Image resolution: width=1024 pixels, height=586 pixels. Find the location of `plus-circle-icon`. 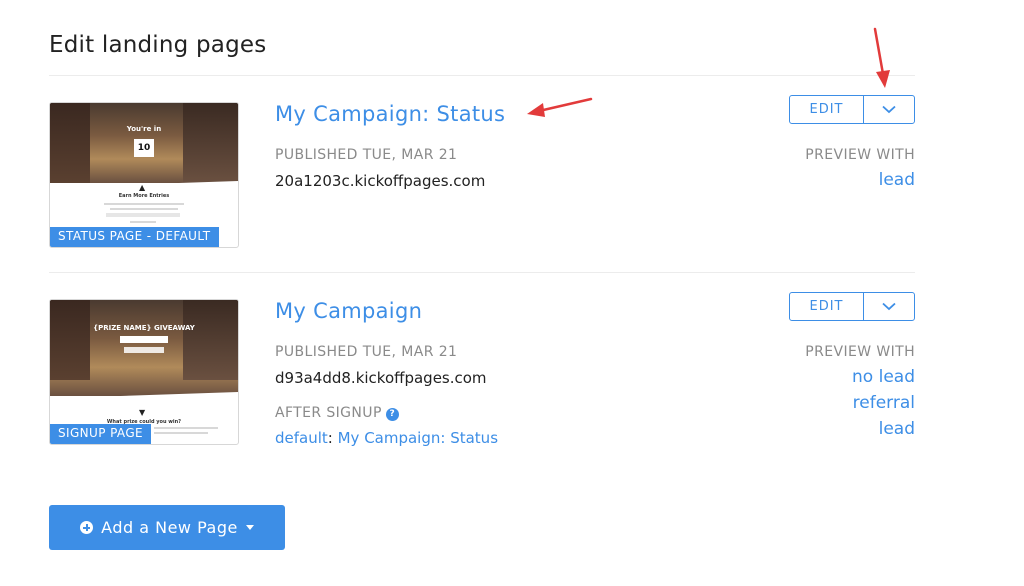

plus-circle-icon is located at coordinates (87, 527).